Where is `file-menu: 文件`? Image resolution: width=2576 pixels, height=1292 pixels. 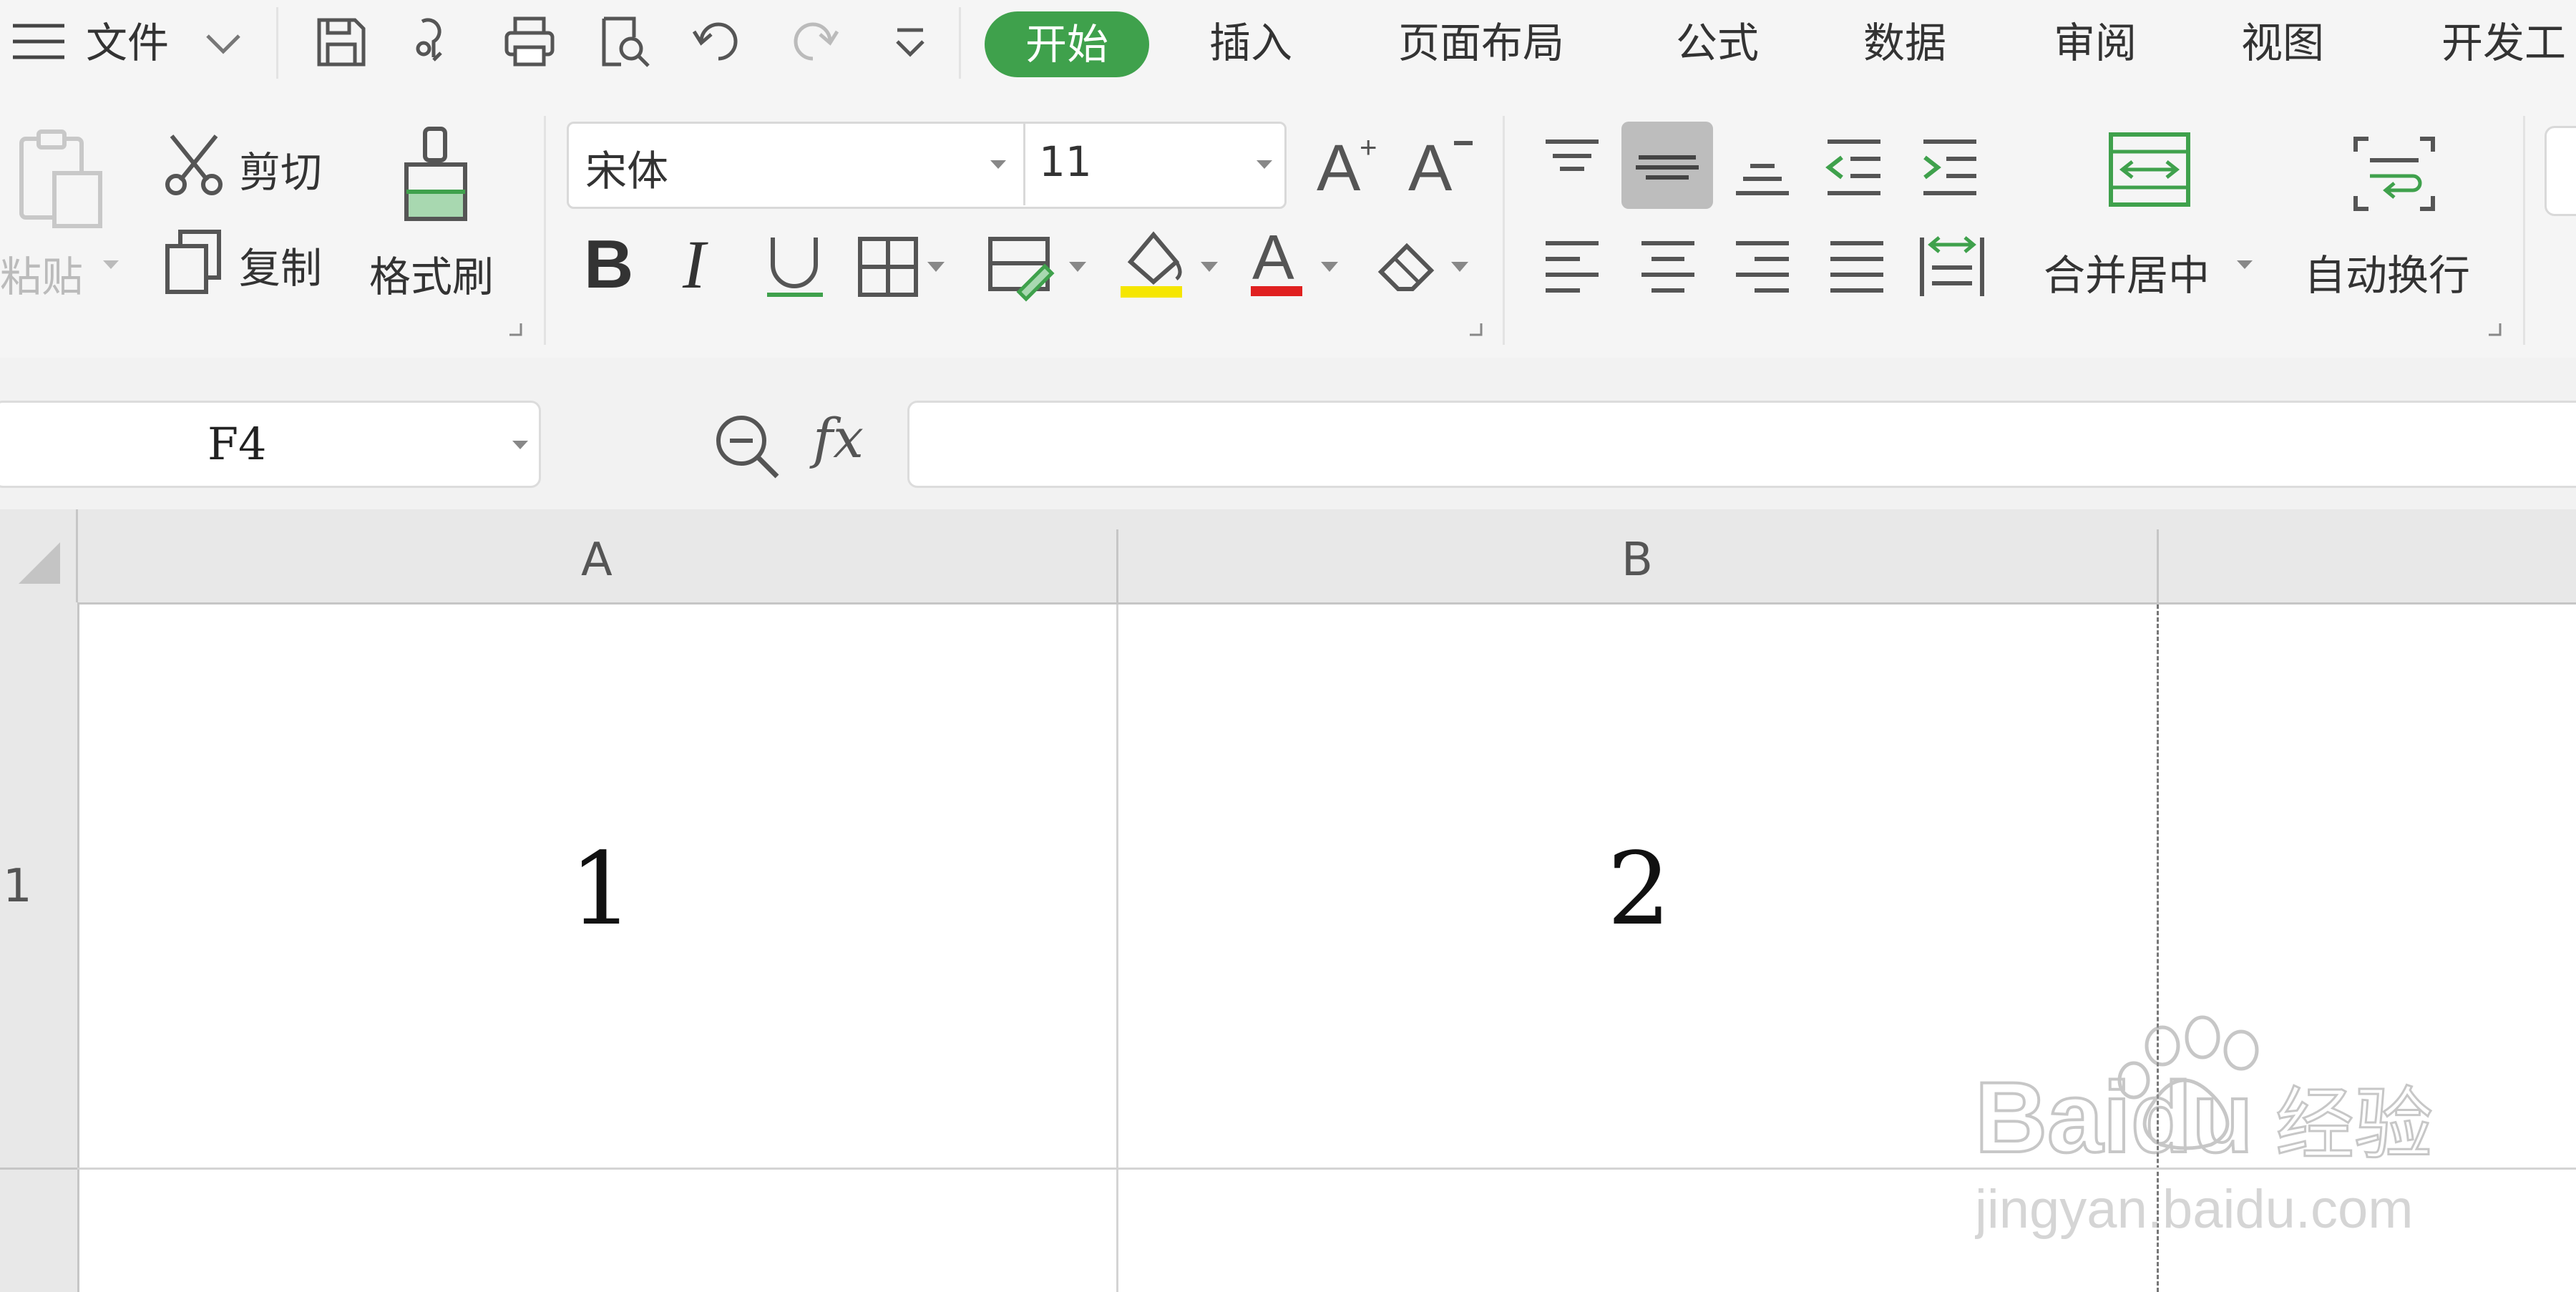 file-menu: 文件 is located at coordinates (127, 43).